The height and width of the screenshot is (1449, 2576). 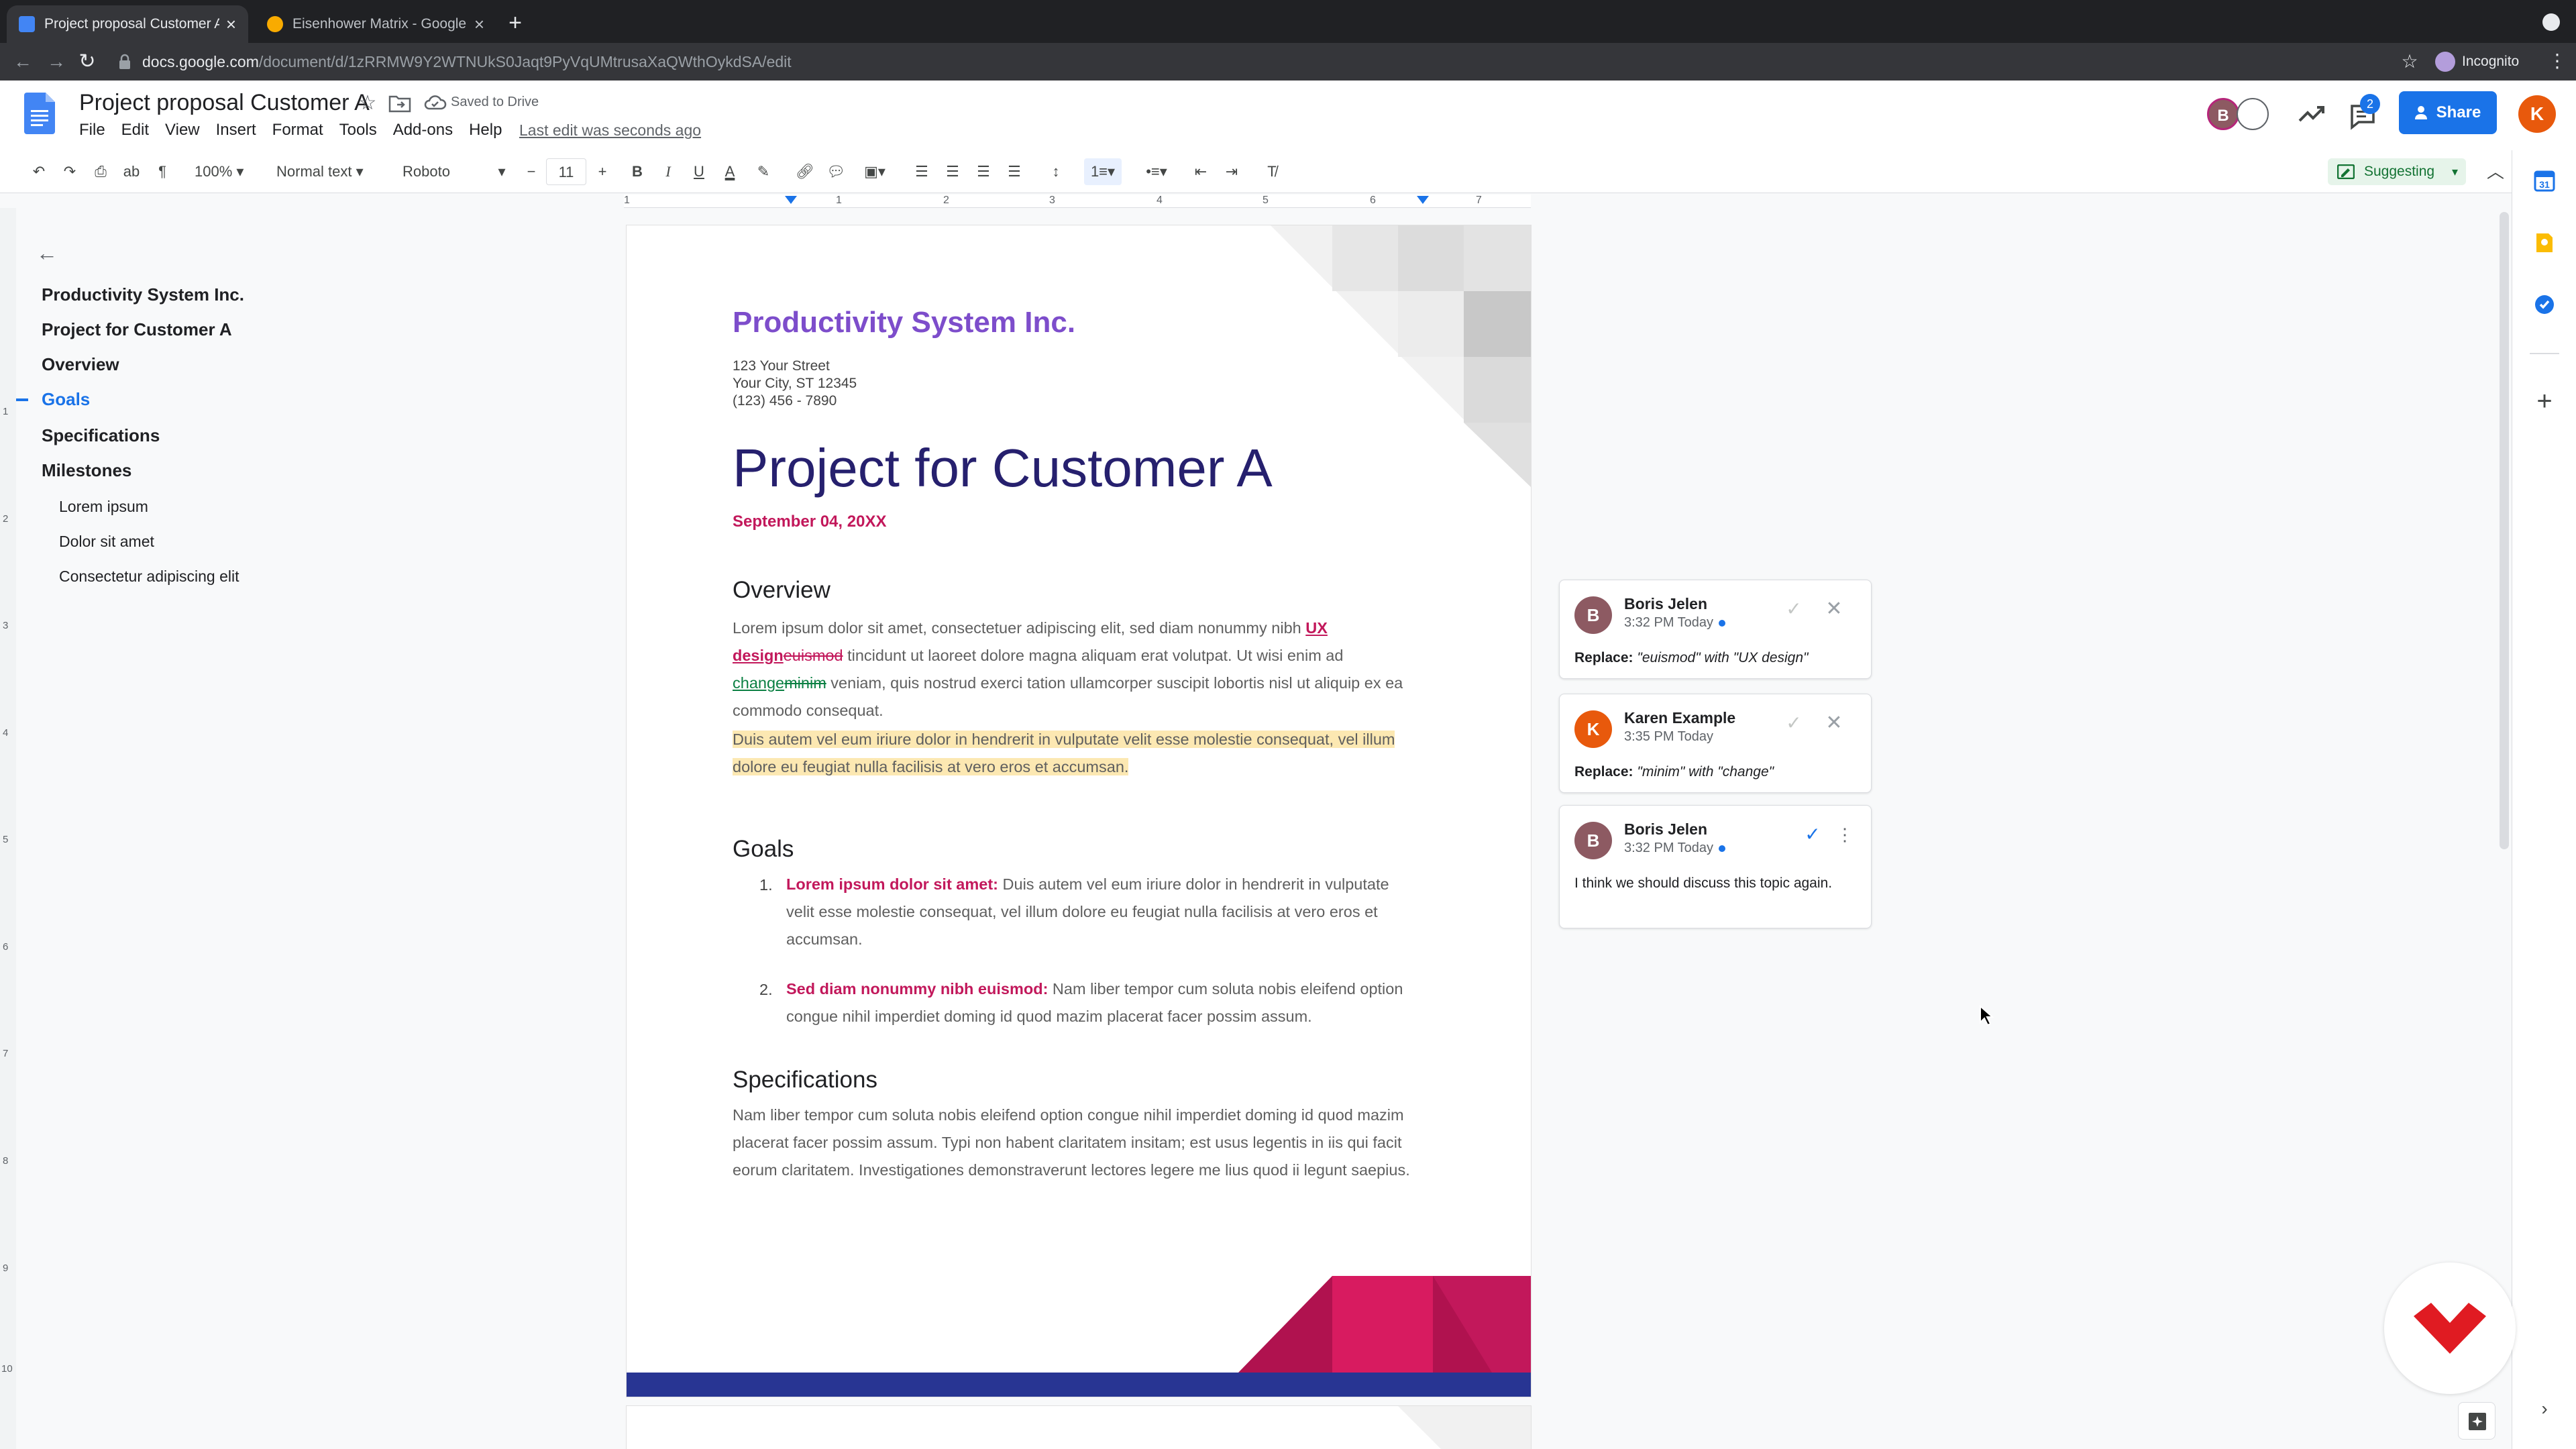 I want to click on suggested-deletion: euismod, so click(x=813, y=655).